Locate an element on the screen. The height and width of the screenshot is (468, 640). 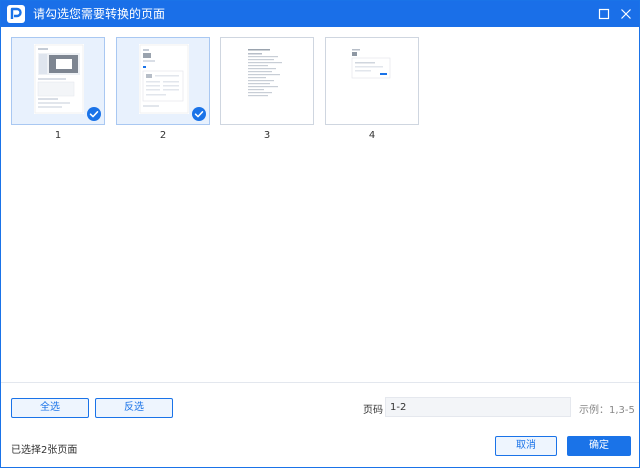
page-number-3: 3 is located at coordinates (267, 135).